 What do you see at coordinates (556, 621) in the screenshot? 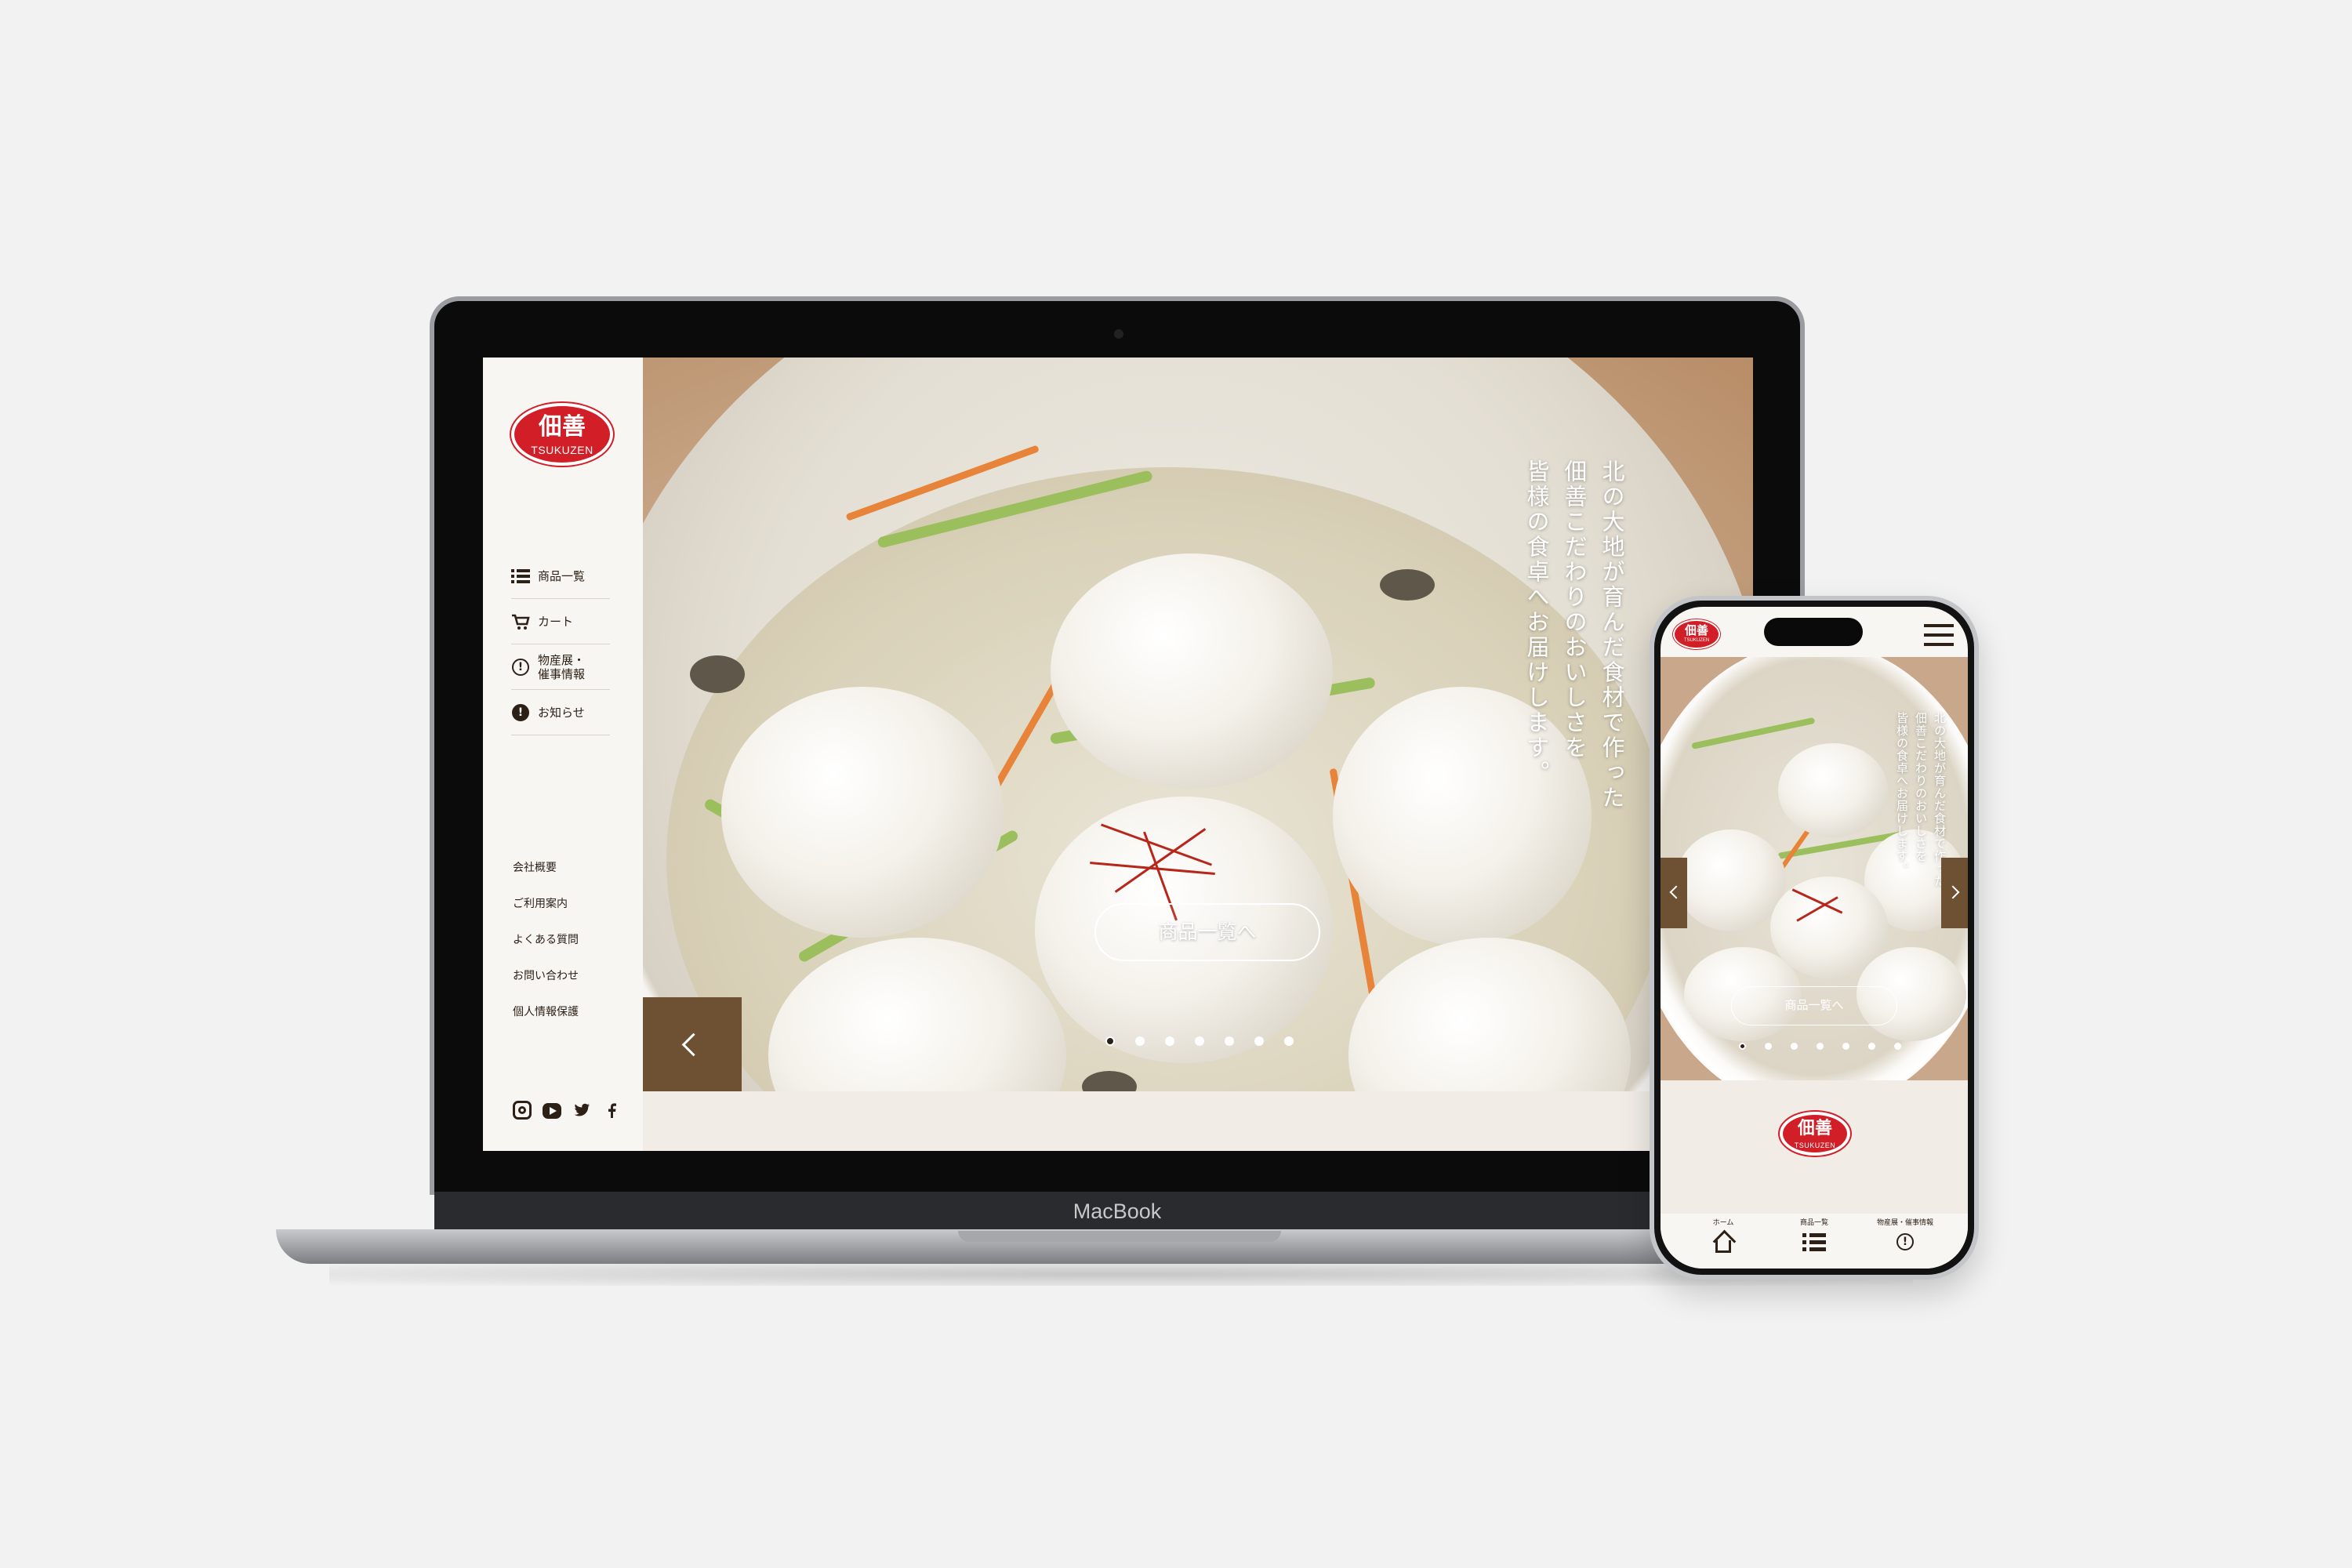
I see `sidebar-item-label: カート` at bounding box center [556, 621].